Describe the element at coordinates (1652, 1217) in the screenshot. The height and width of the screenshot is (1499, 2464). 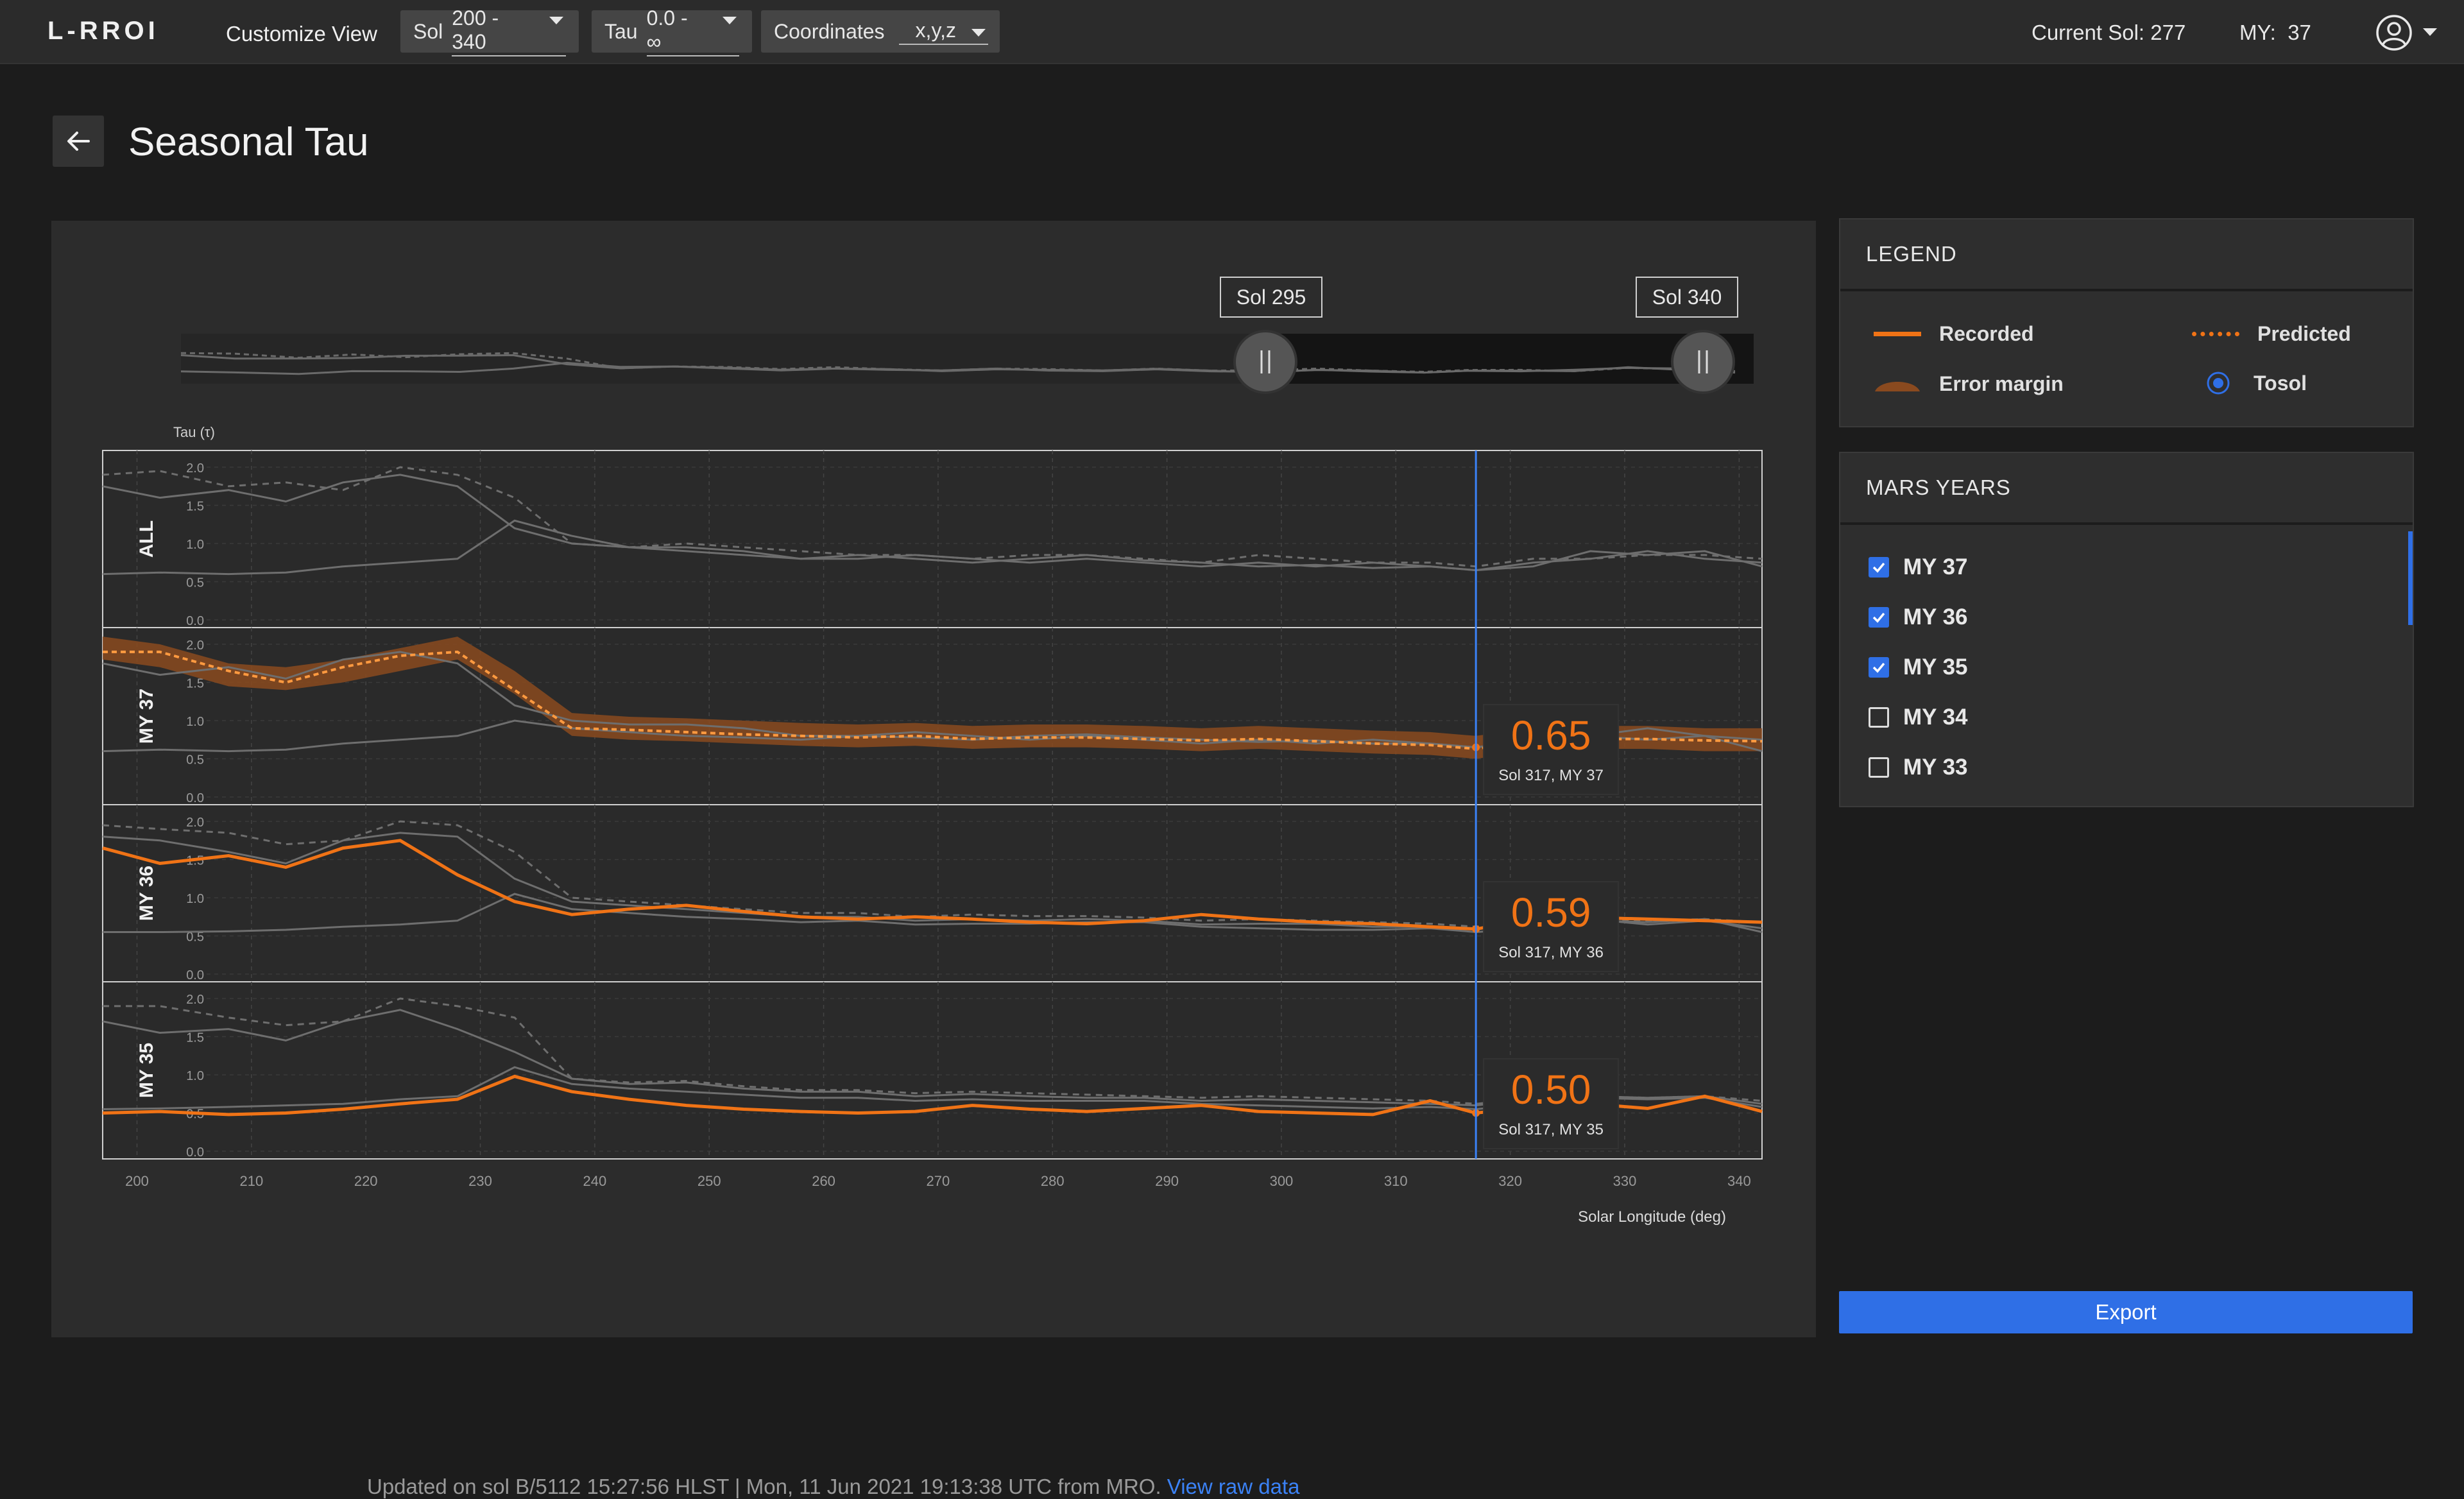
I see `x-axis-label: Solar Longitude (deg)` at that location.